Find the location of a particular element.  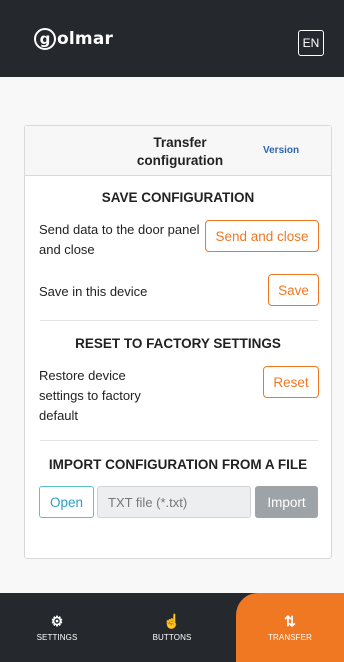

save-button: Save is located at coordinates (293, 290).